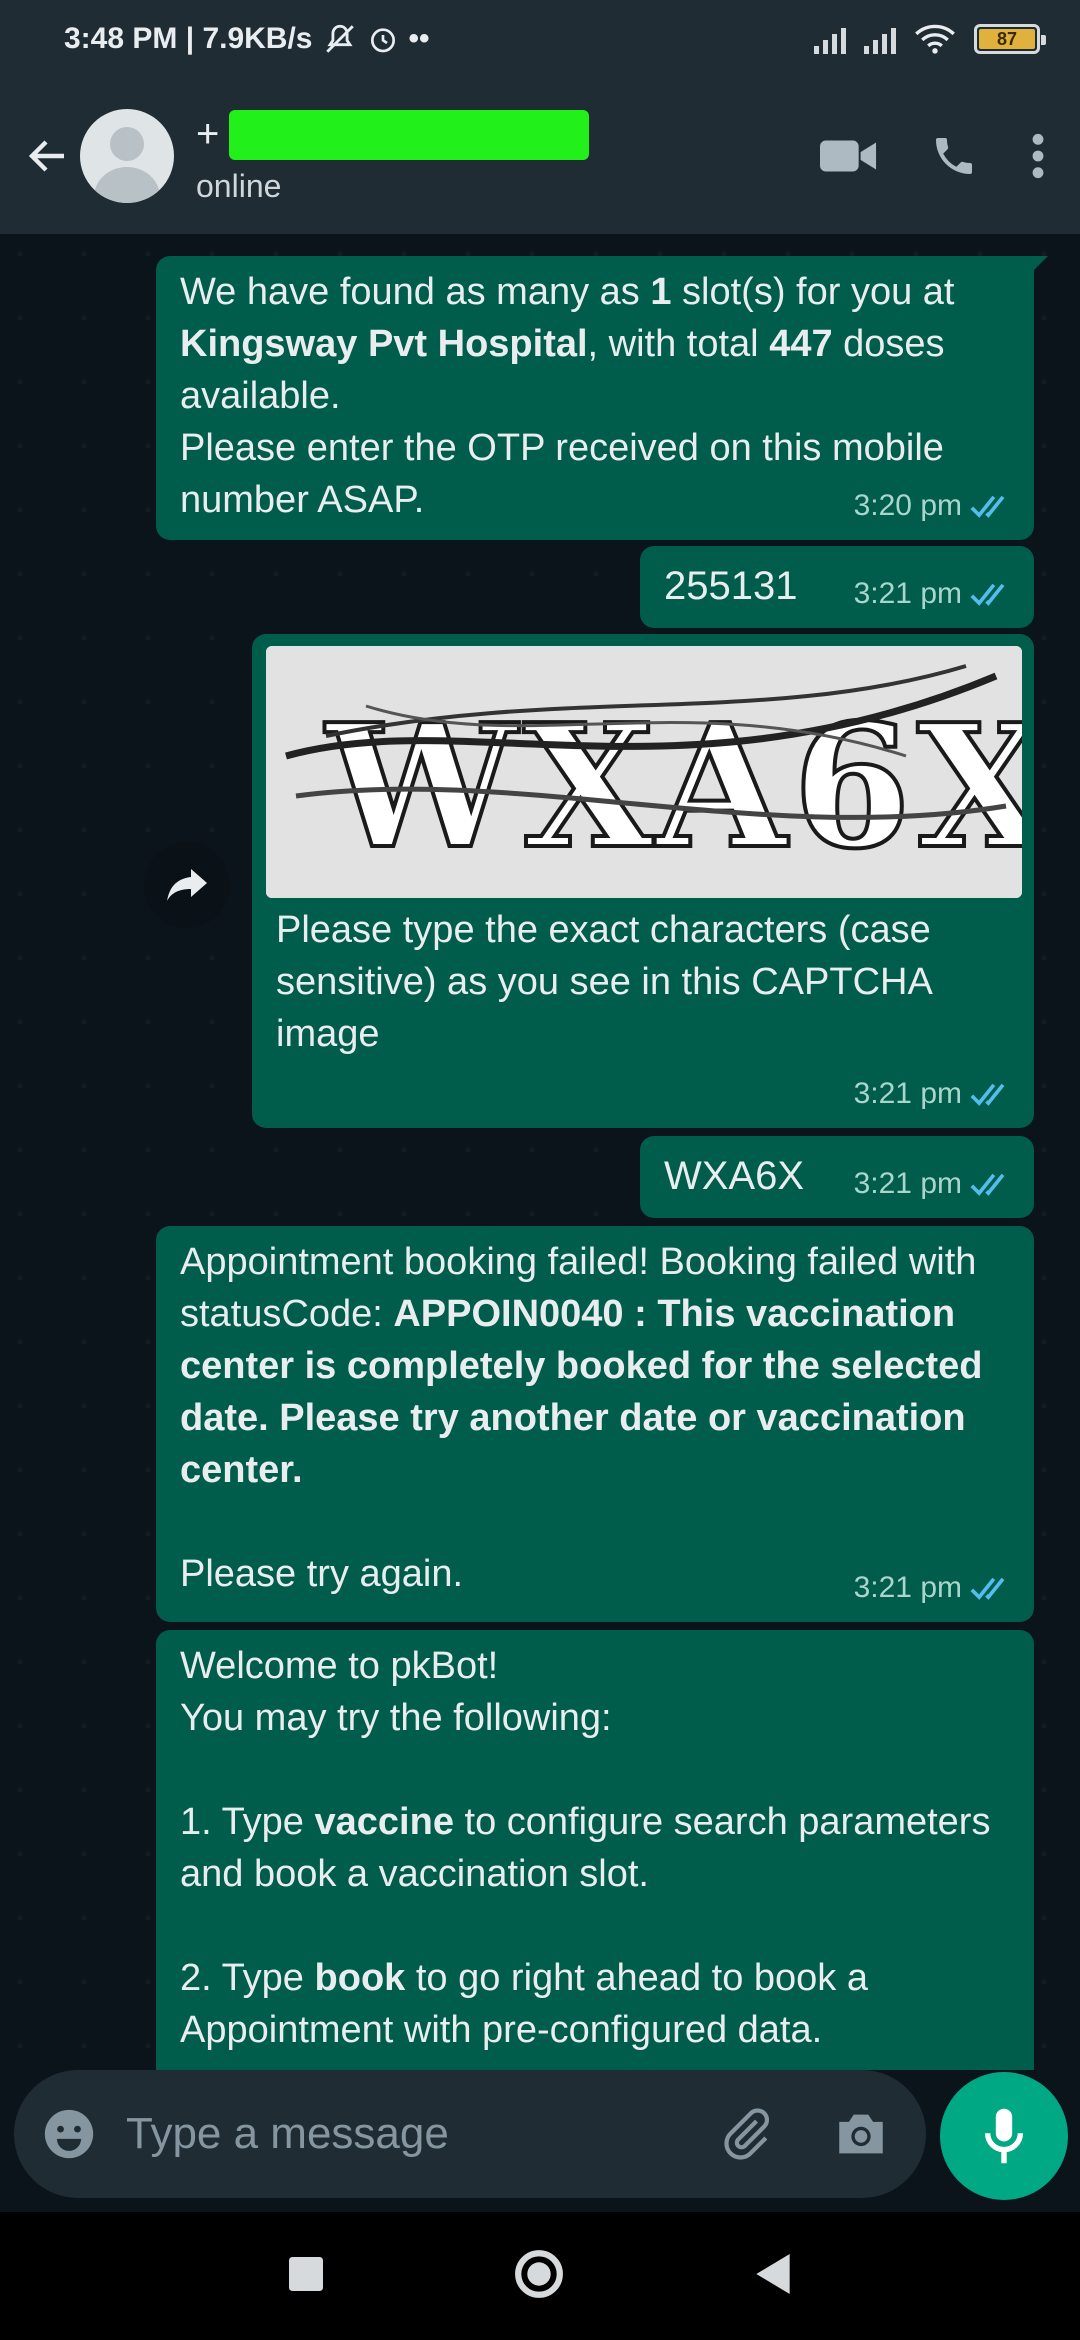 Image resolution: width=1080 pixels, height=2340 pixels. Describe the element at coordinates (470, 2134) in the screenshot. I see `message-composer: Type a message` at that location.